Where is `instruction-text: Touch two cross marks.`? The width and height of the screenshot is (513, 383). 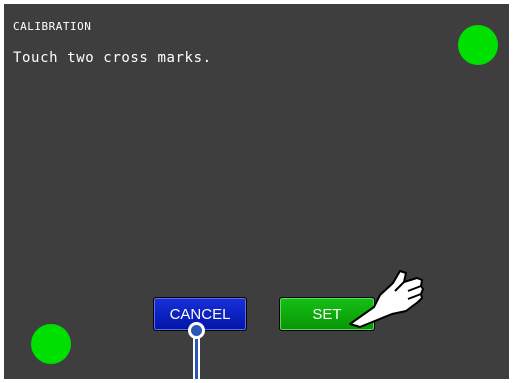
instruction-text: Touch two cross marks. is located at coordinates (112, 58).